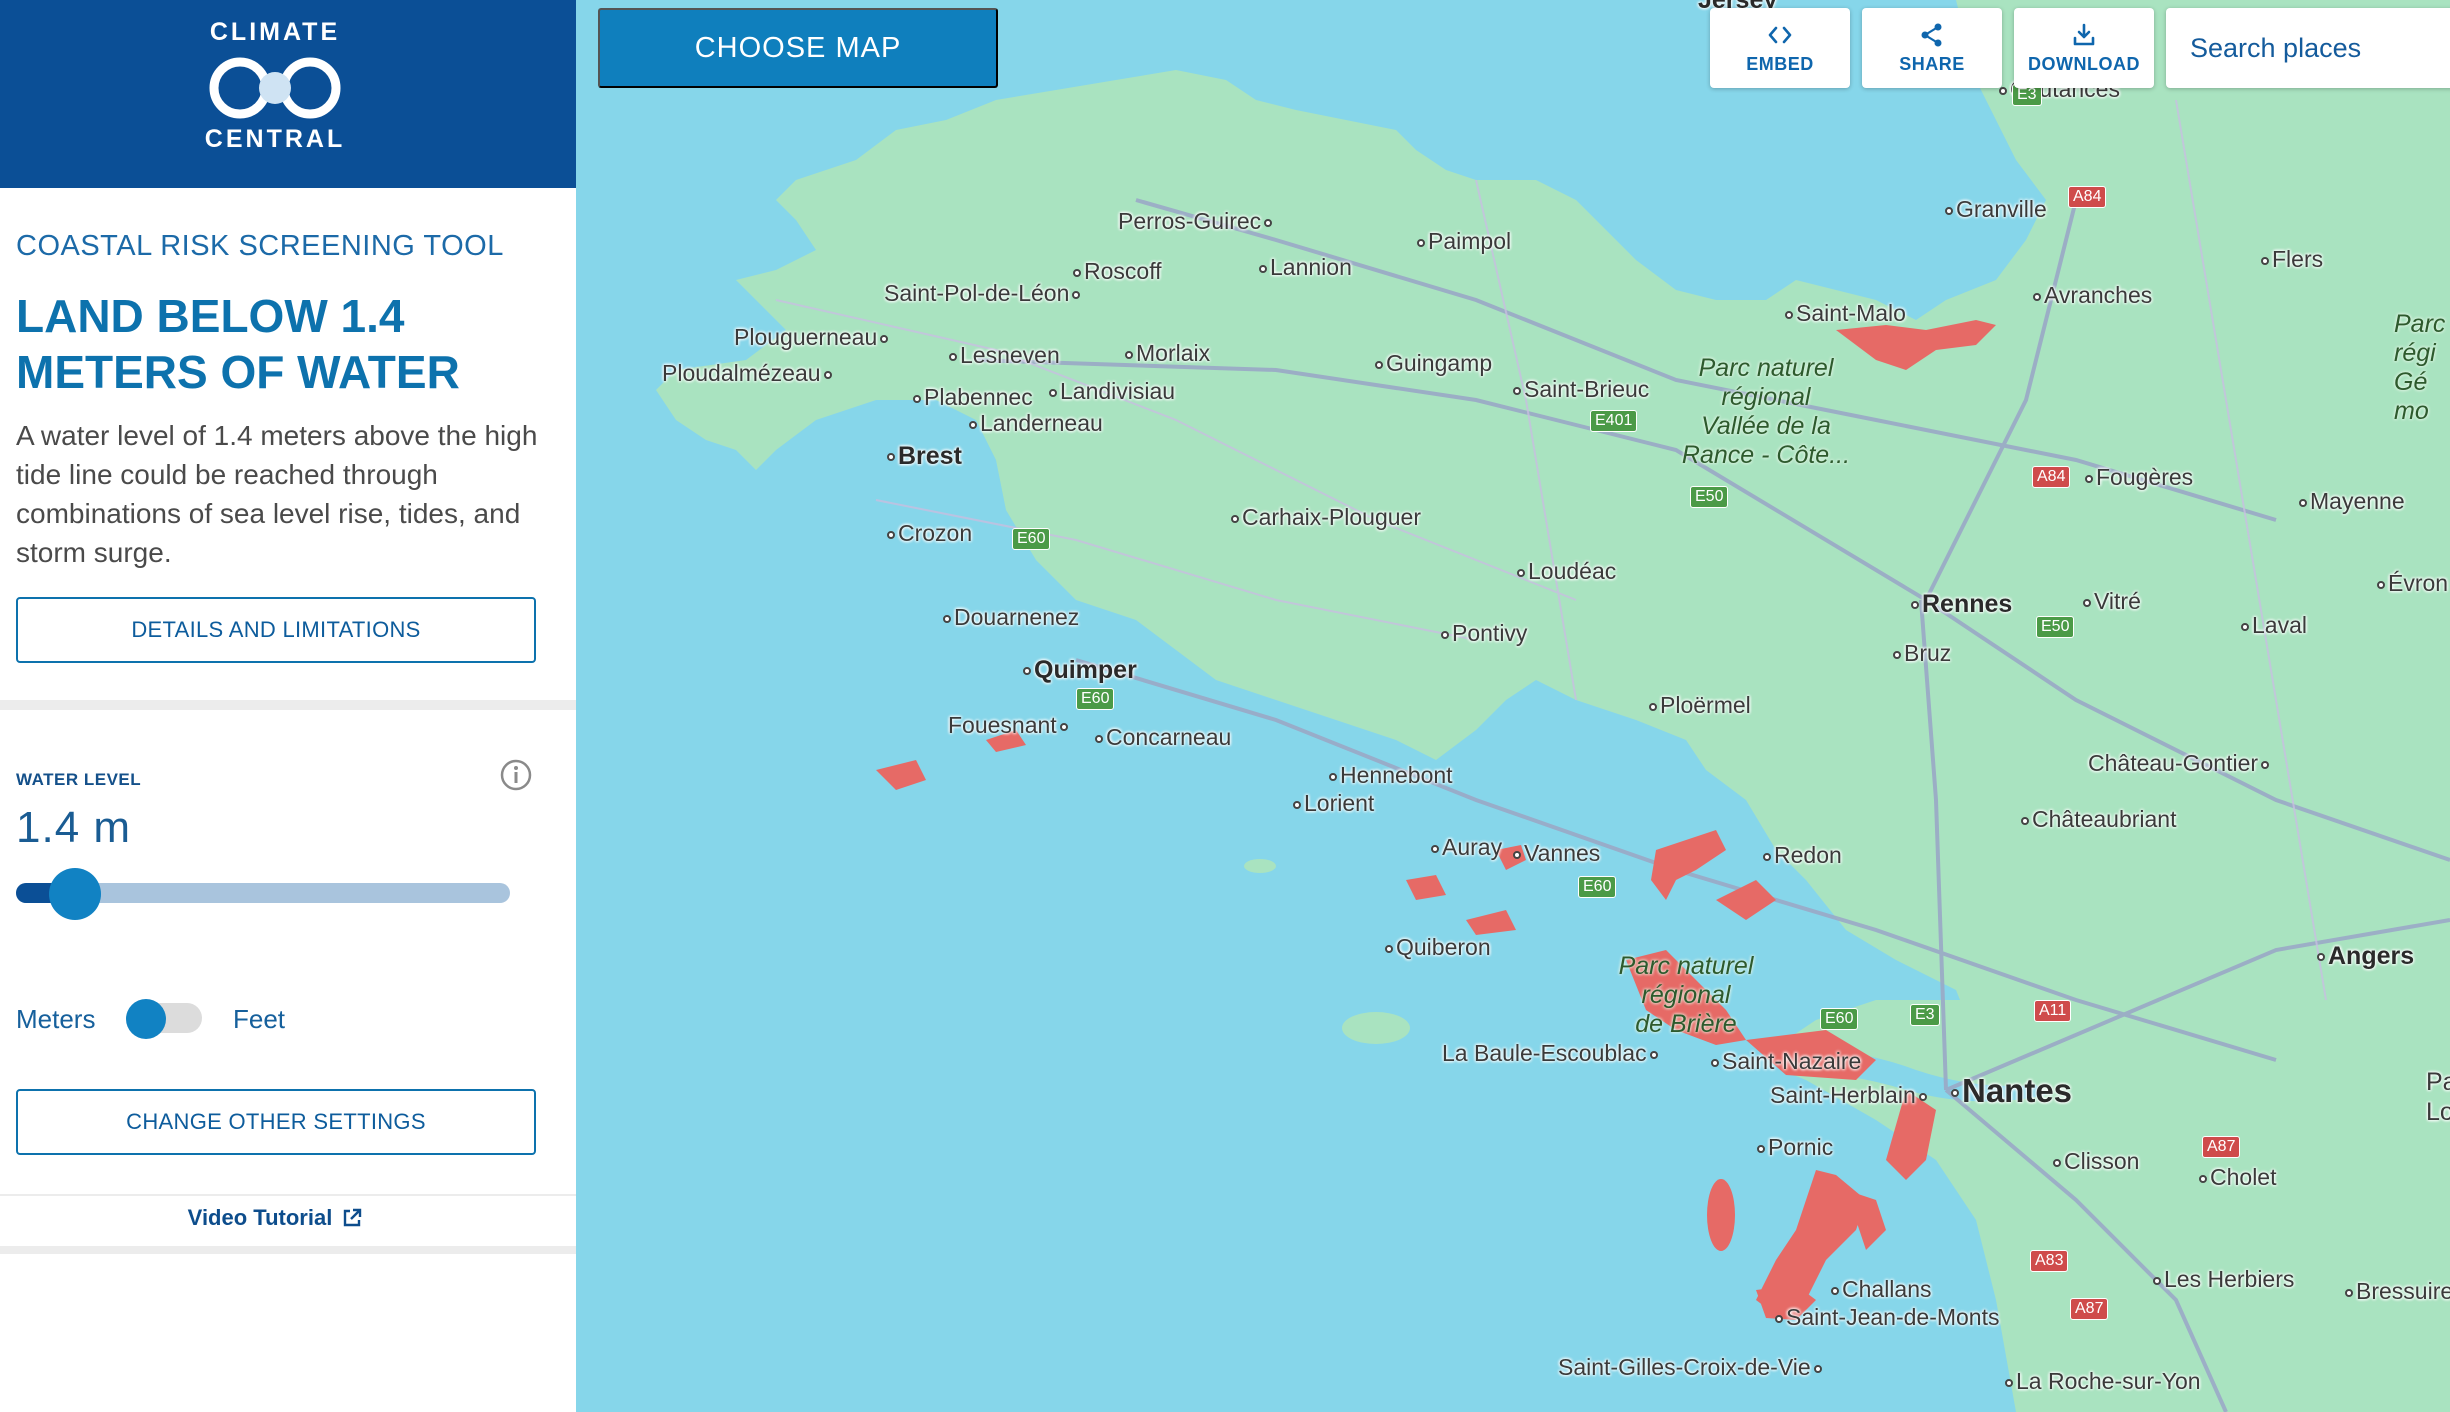 This screenshot has height=1412, width=2450. I want to click on info-icon, so click(516, 775).